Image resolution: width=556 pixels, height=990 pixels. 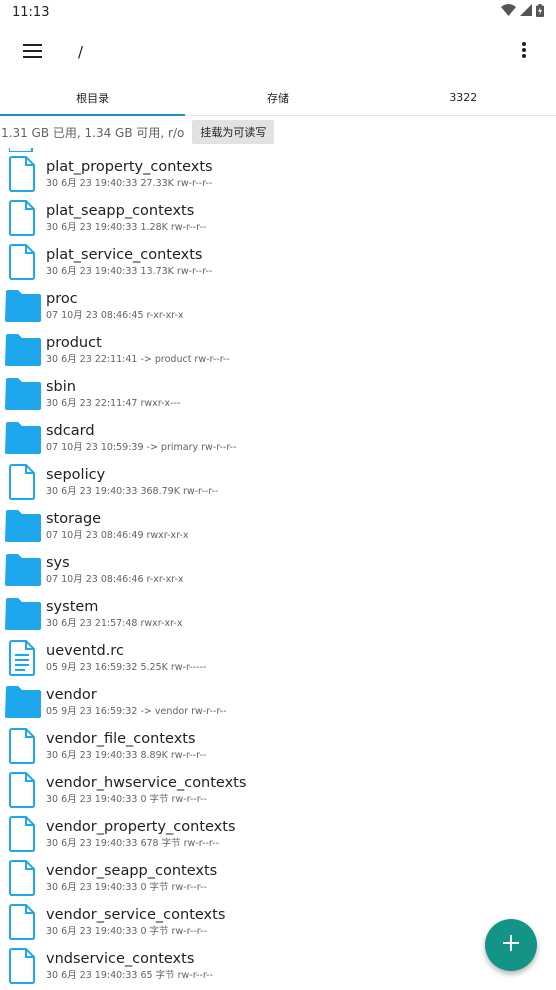 I want to click on tab-bar: 根目录 存储 3322, so click(x=278, y=98).